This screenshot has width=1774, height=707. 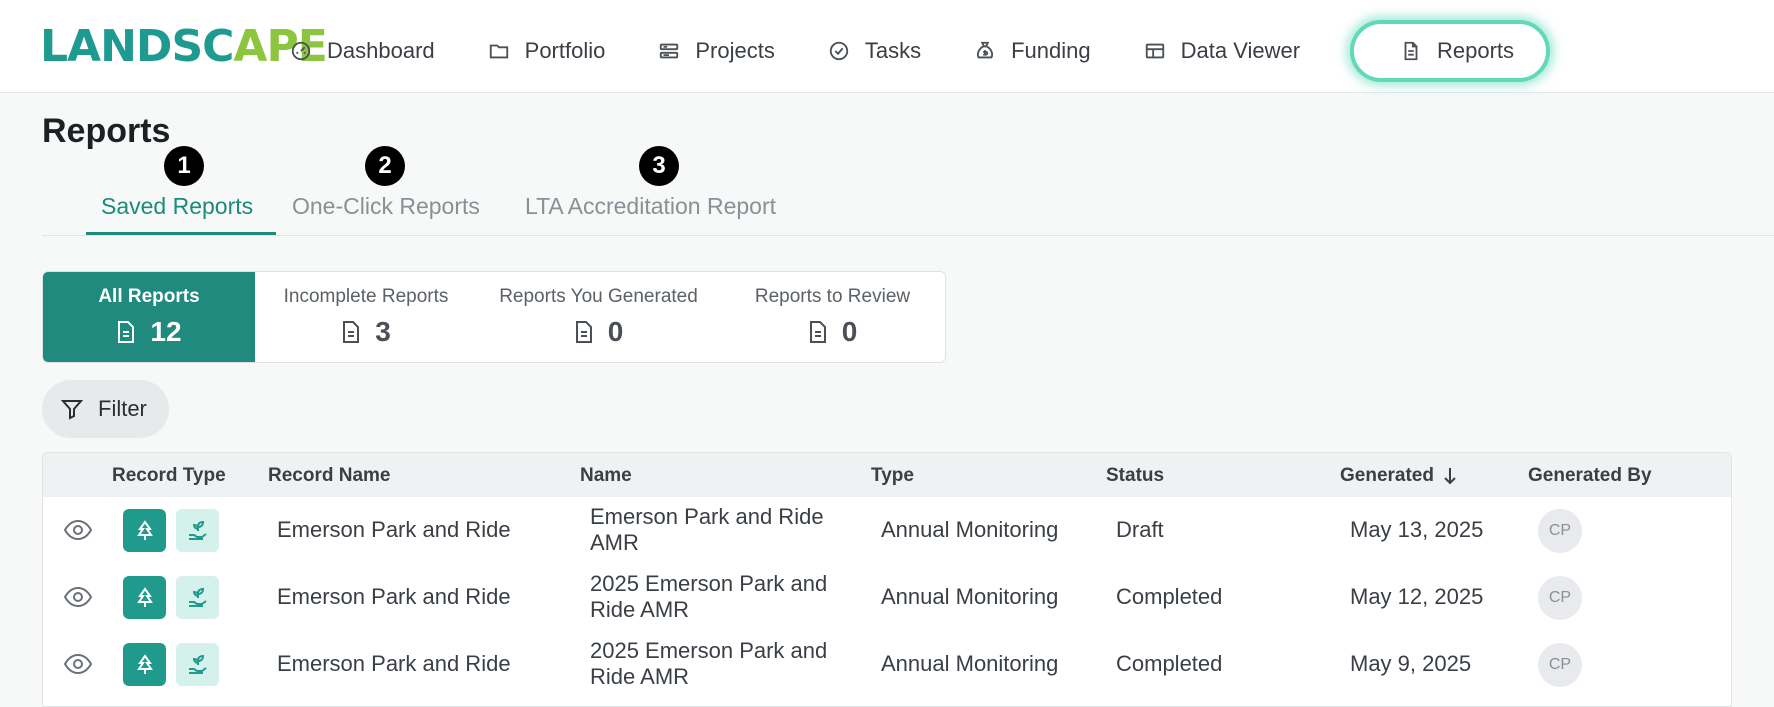 I want to click on card-label: Reports to Review, so click(x=832, y=296).